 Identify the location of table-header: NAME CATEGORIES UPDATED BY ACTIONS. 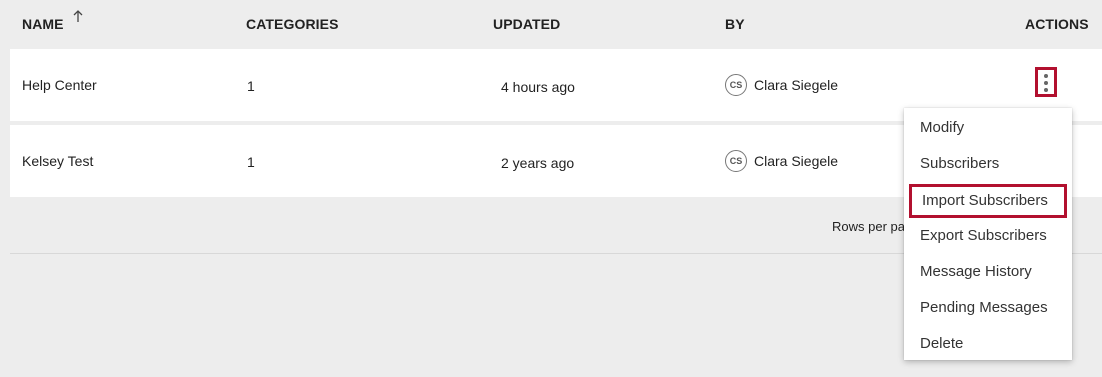
(551, 24).